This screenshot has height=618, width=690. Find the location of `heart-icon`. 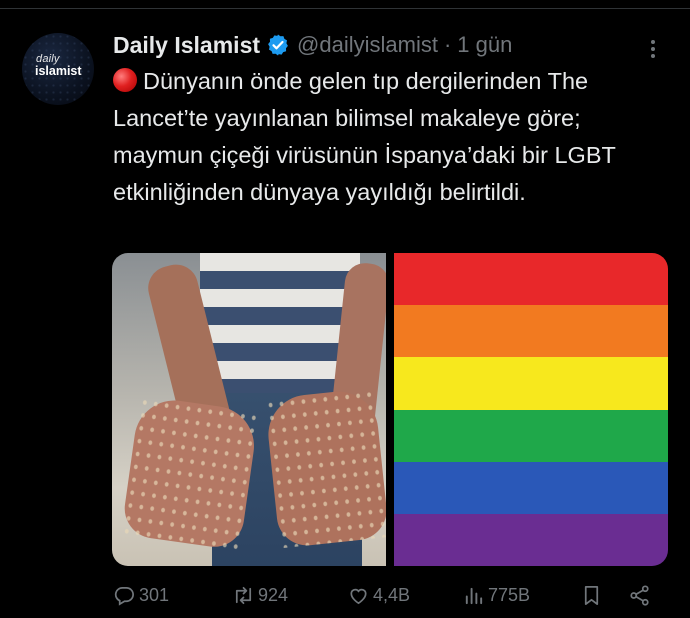

heart-icon is located at coordinates (358, 596).